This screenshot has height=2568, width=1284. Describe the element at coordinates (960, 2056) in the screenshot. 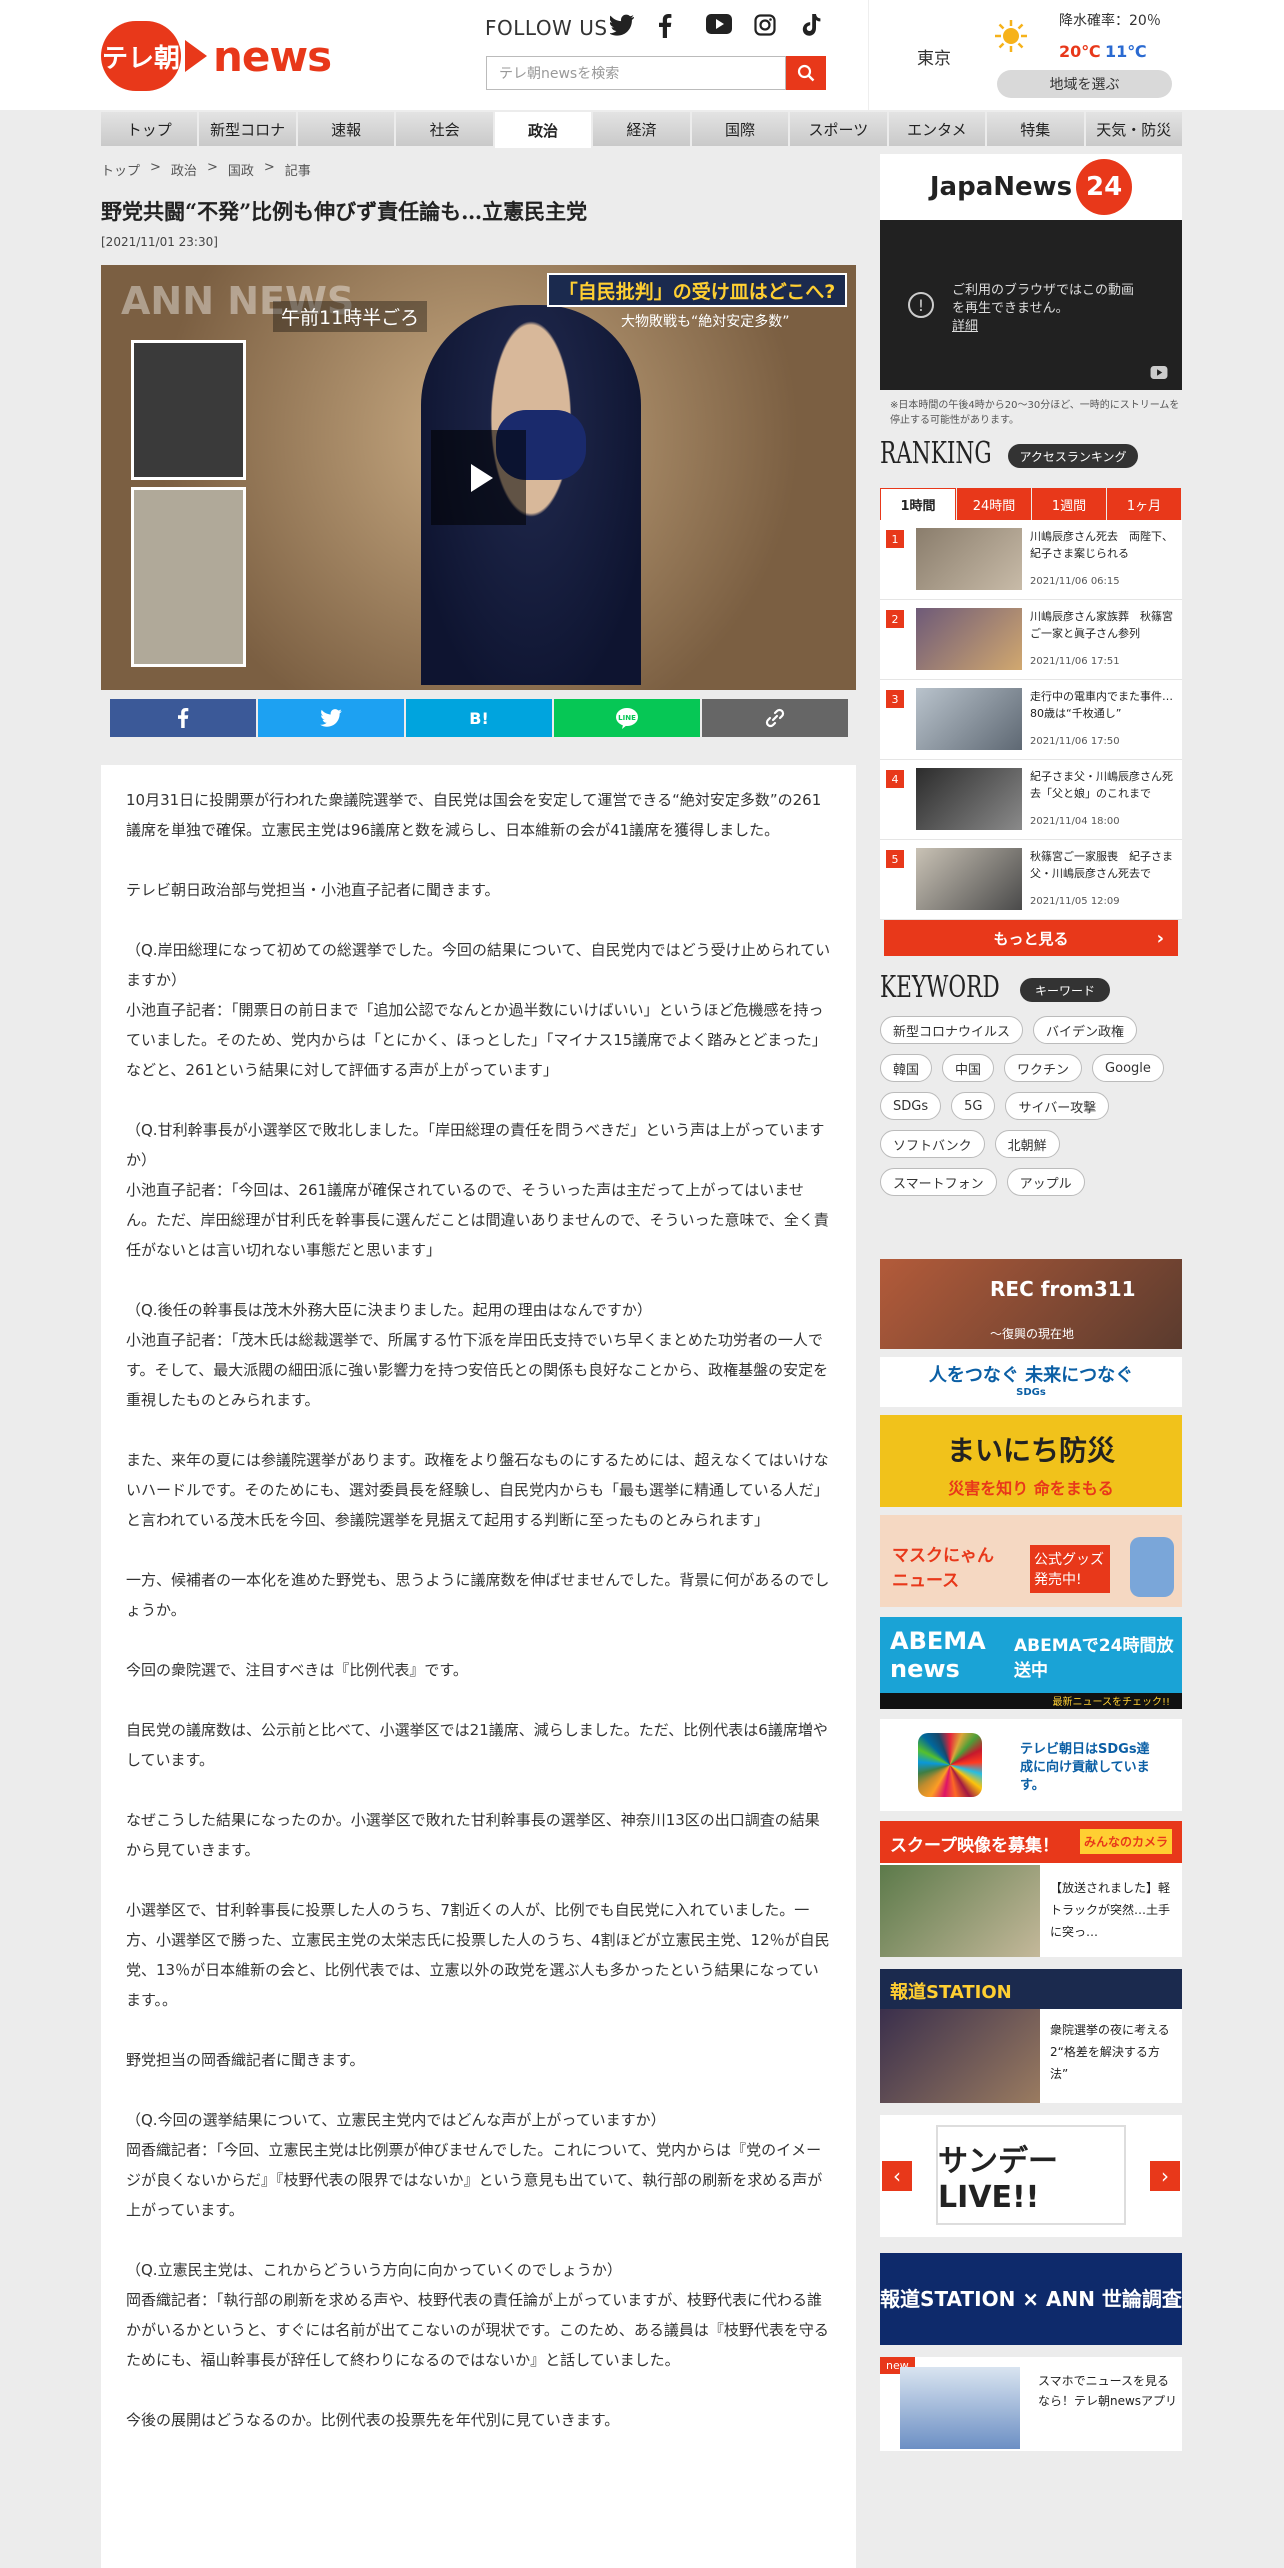

I see `hodo-thumbnail` at that location.